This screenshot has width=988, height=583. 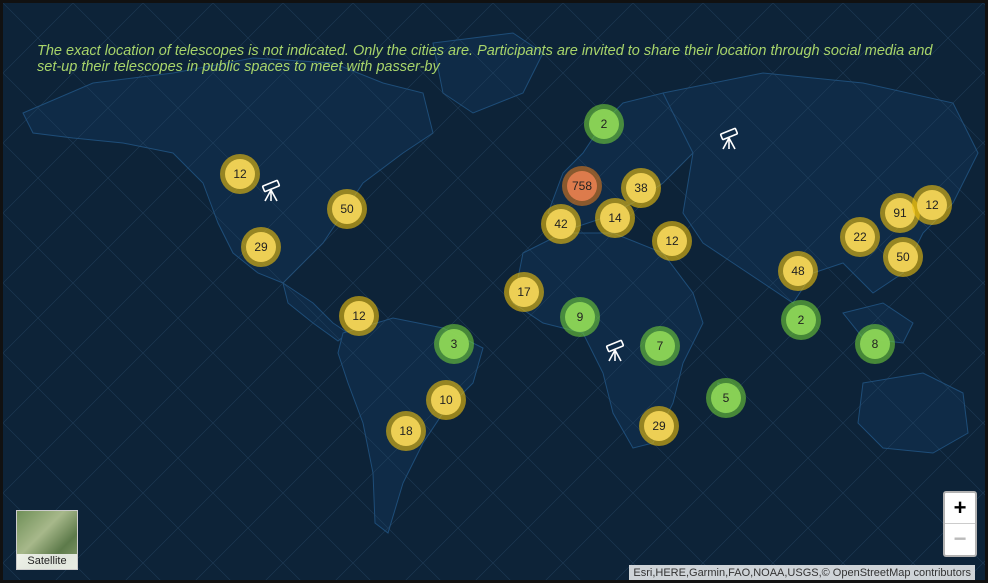 I want to click on cluster-marker: 42, so click(x=561, y=224).